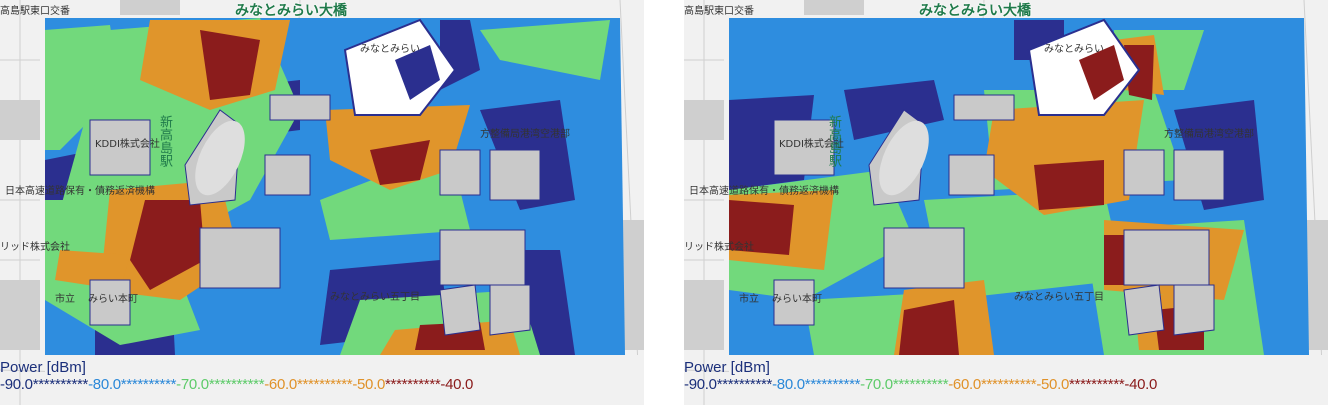 This screenshot has height=405, width=1328. Describe the element at coordinates (1209, 134) in the screenshot. I see `label-debt-org-right: 方整備局港湾空港部` at that location.